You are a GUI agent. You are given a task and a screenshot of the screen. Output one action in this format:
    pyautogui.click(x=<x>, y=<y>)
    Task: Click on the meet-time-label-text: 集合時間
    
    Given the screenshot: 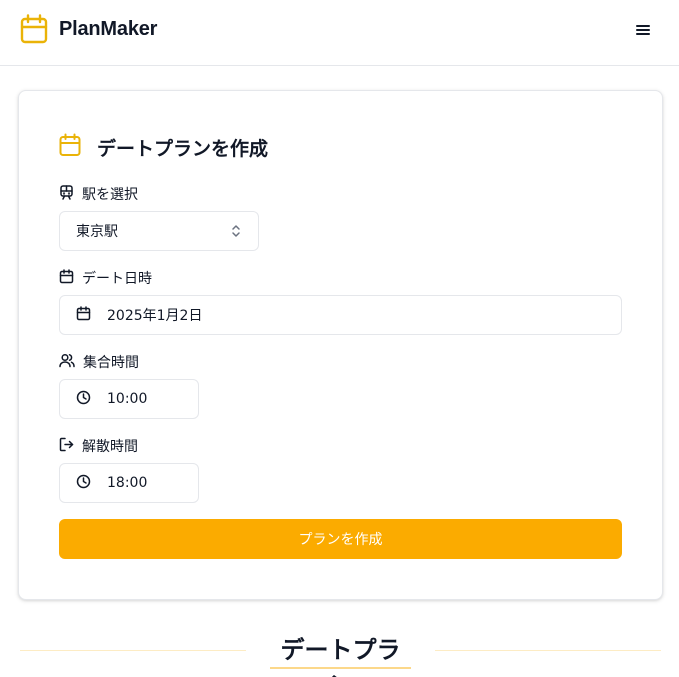 What is the action you would take?
    pyautogui.click(x=111, y=363)
    